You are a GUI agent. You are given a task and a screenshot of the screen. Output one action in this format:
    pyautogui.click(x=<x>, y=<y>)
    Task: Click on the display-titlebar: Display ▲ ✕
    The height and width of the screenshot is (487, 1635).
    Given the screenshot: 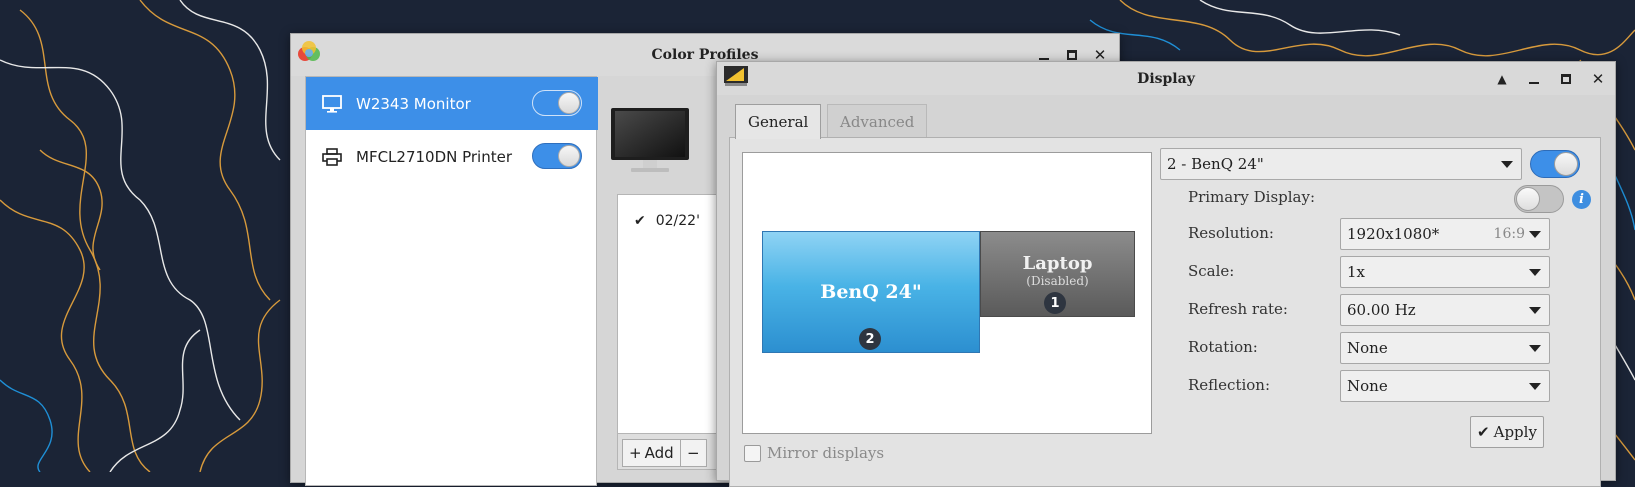 What is the action you would take?
    pyautogui.click(x=1166, y=78)
    